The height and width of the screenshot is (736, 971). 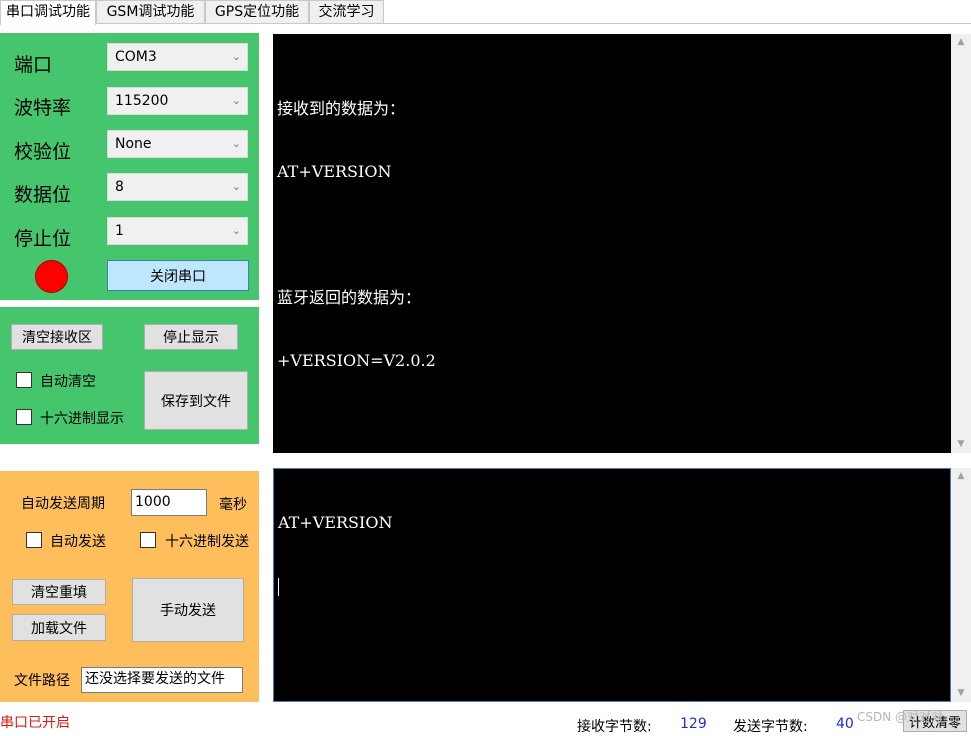 I want to click on stopbits-select: 1 ⌄, so click(x=177, y=231).